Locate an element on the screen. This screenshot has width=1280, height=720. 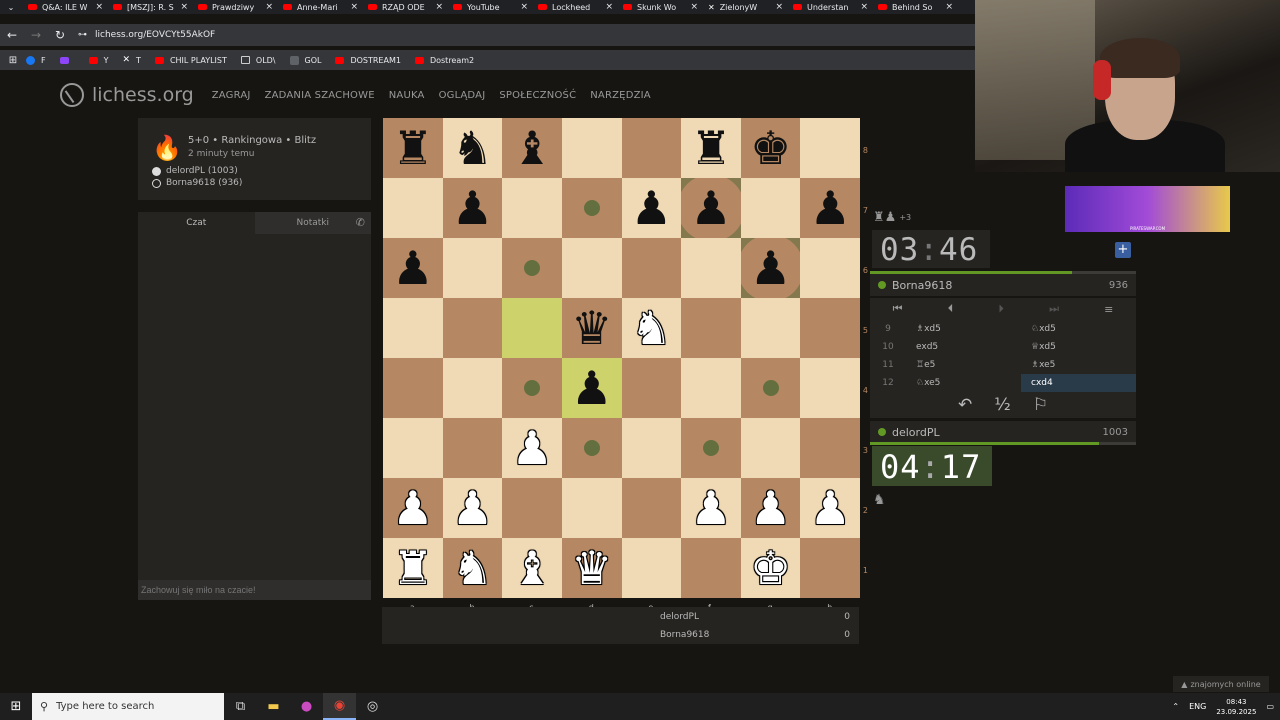
square-f8: ♜ is located at coordinates (711, 148).